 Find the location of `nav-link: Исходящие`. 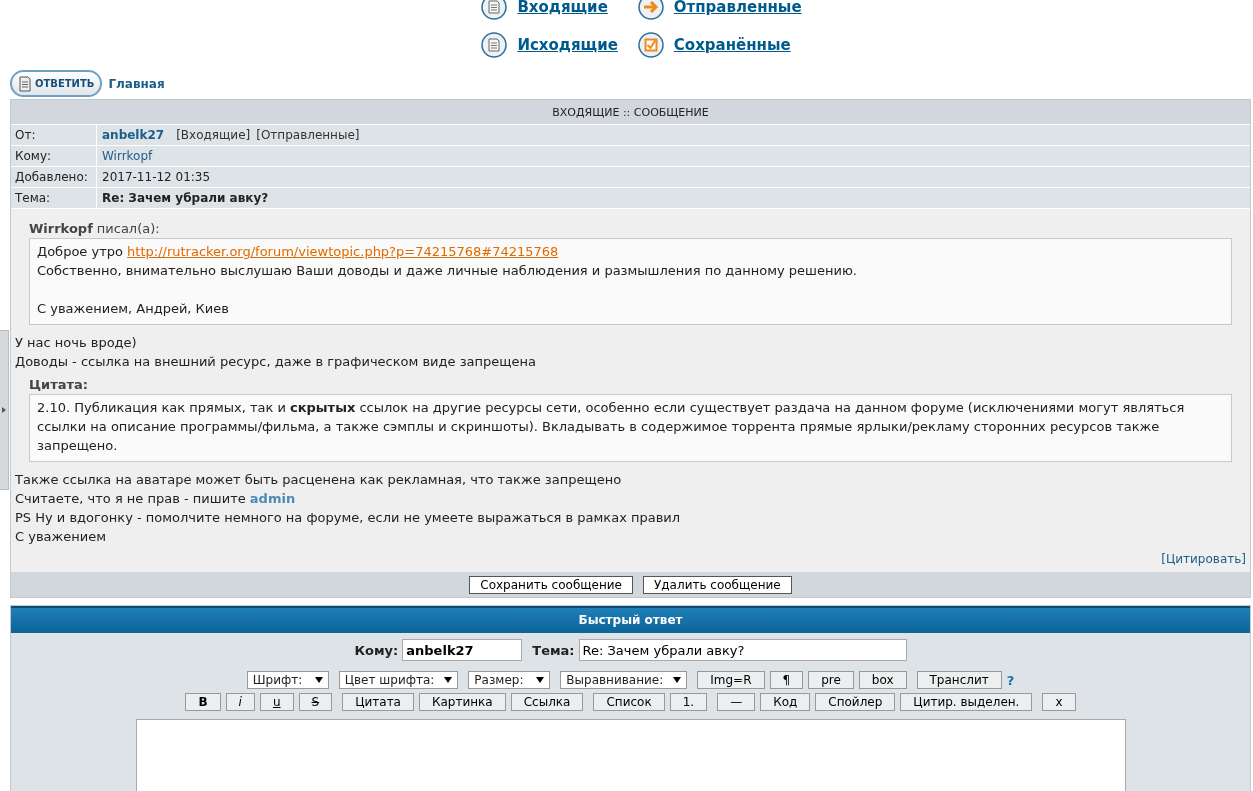

nav-link: Исходящие is located at coordinates (549, 45).